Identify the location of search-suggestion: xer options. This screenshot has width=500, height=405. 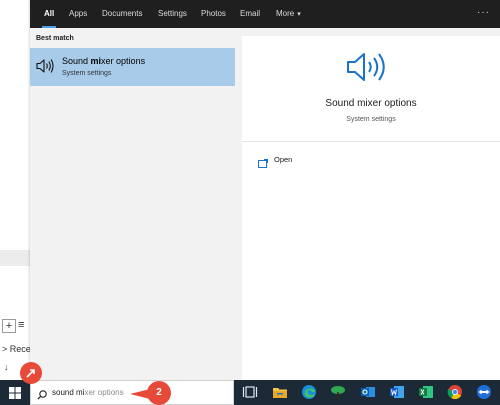
(104, 392).